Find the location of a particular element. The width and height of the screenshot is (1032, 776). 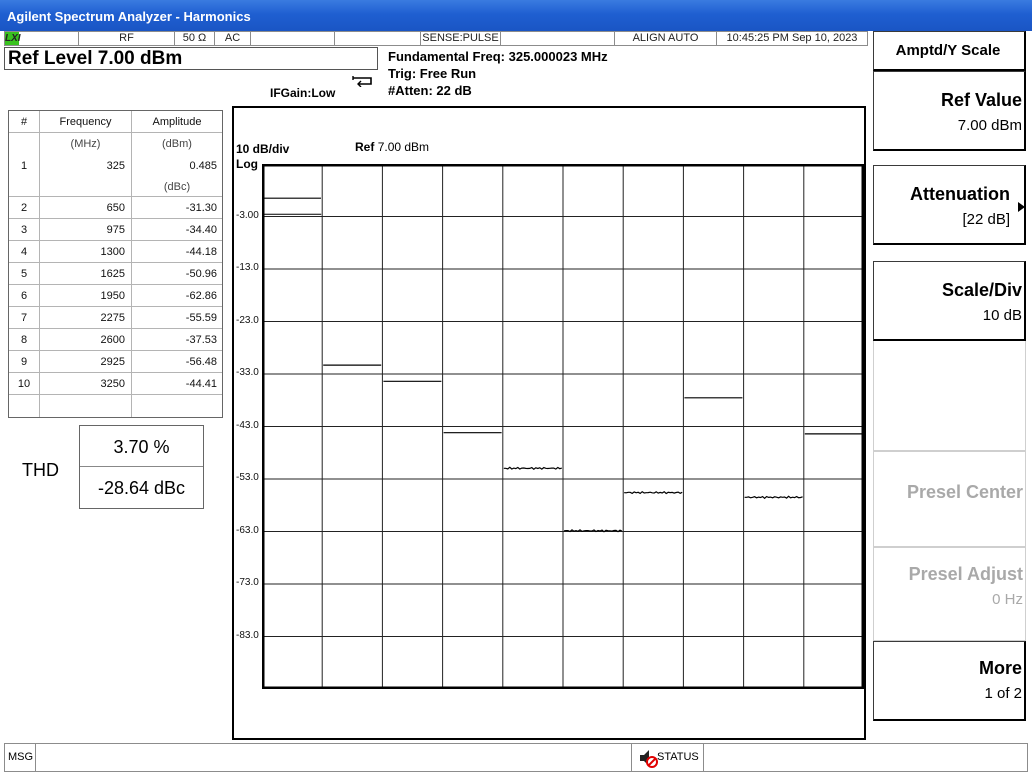

cell-num: 7 is located at coordinates (24, 317).